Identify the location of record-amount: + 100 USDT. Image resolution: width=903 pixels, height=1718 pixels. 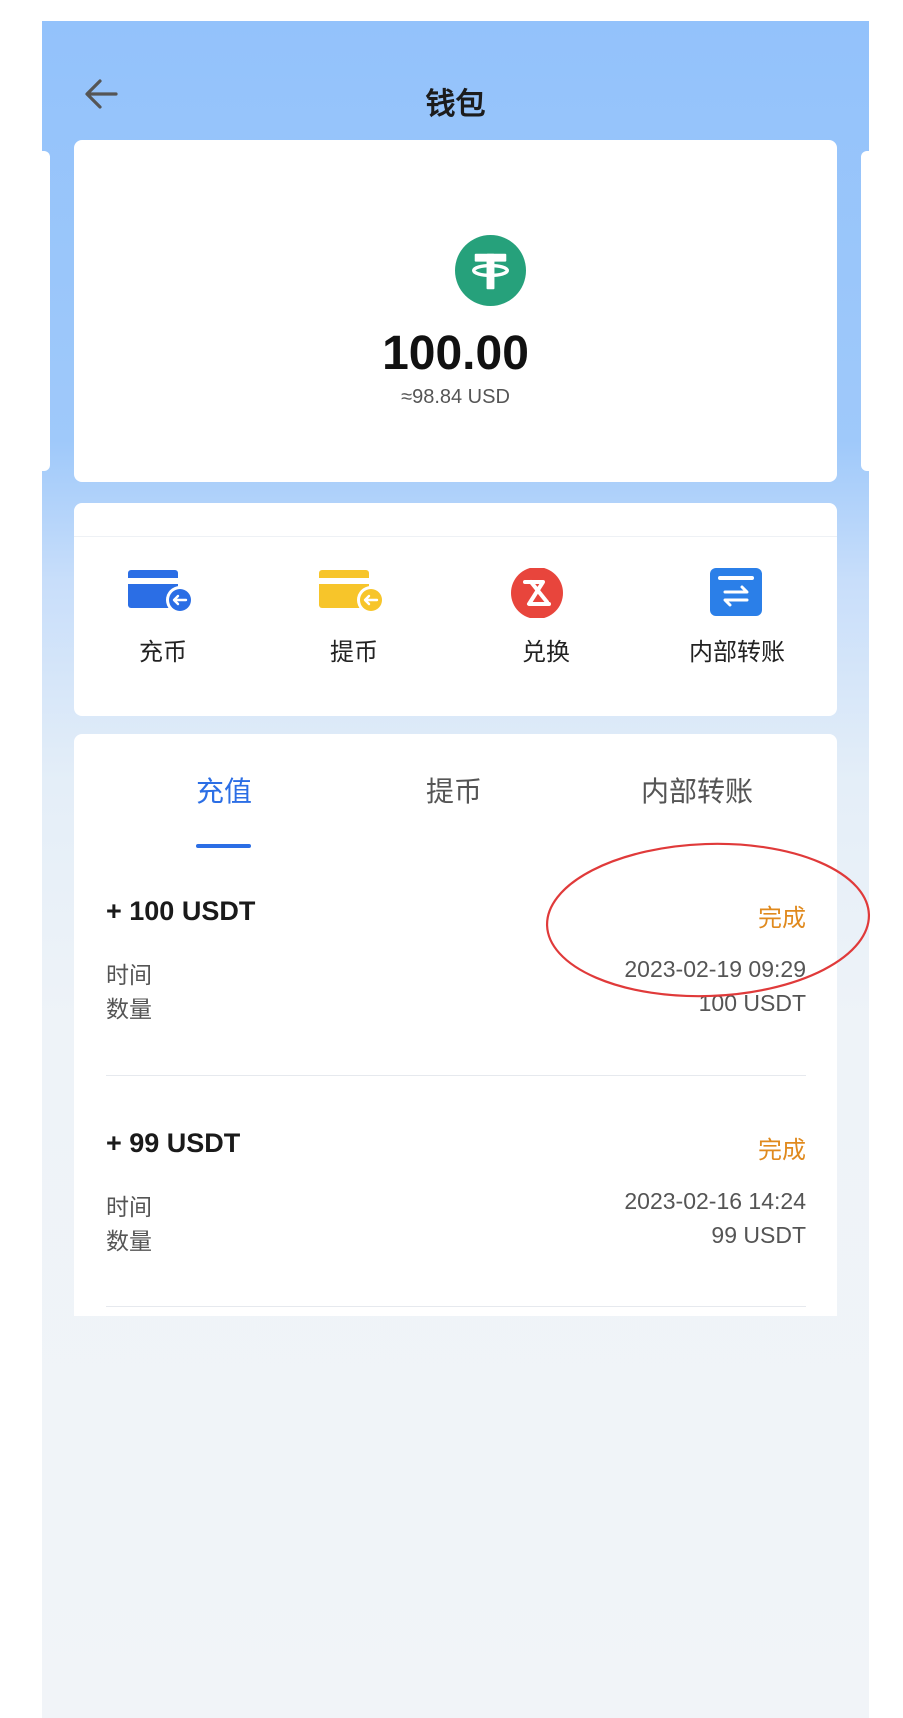
(181, 911).